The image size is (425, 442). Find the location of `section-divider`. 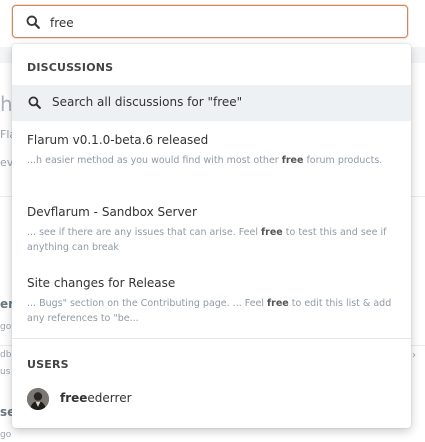

section-divider is located at coordinates (211, 338).